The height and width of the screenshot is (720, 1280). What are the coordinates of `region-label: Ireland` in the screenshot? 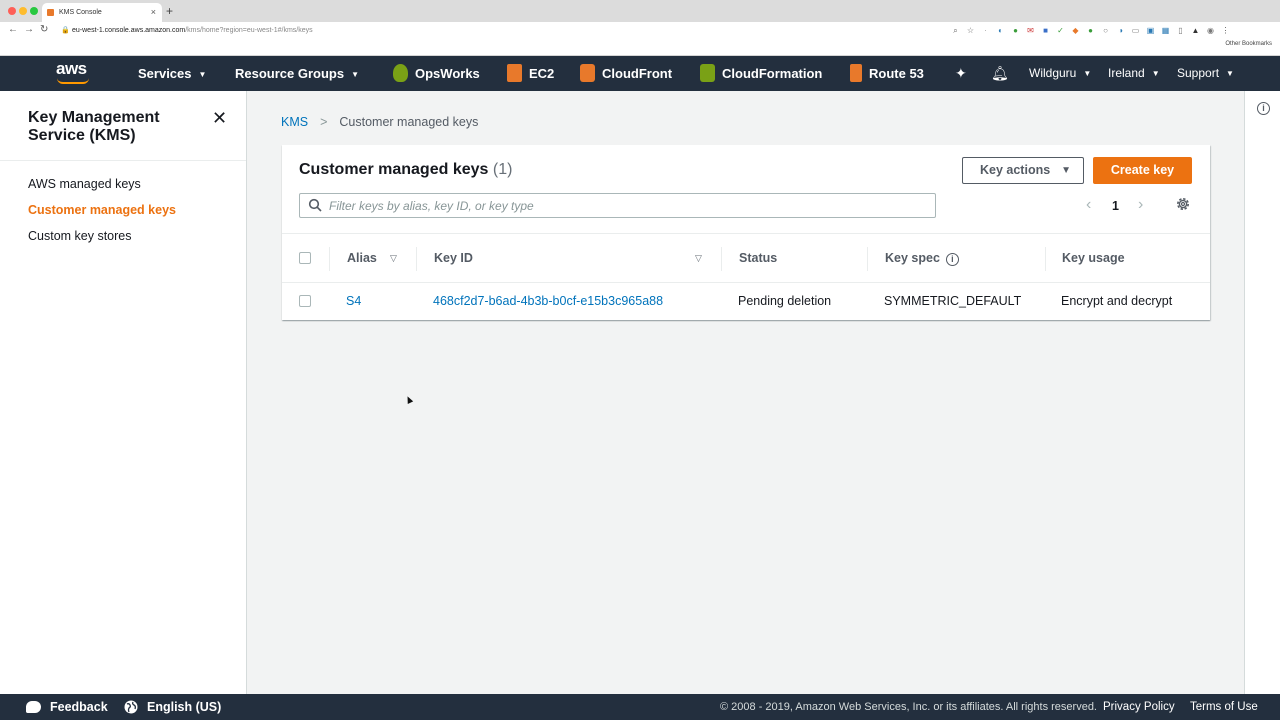 It's located at (1126, 73).